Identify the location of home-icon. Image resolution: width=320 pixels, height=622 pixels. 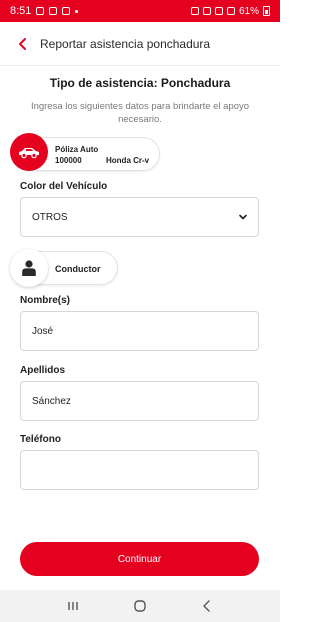
(140, 606).